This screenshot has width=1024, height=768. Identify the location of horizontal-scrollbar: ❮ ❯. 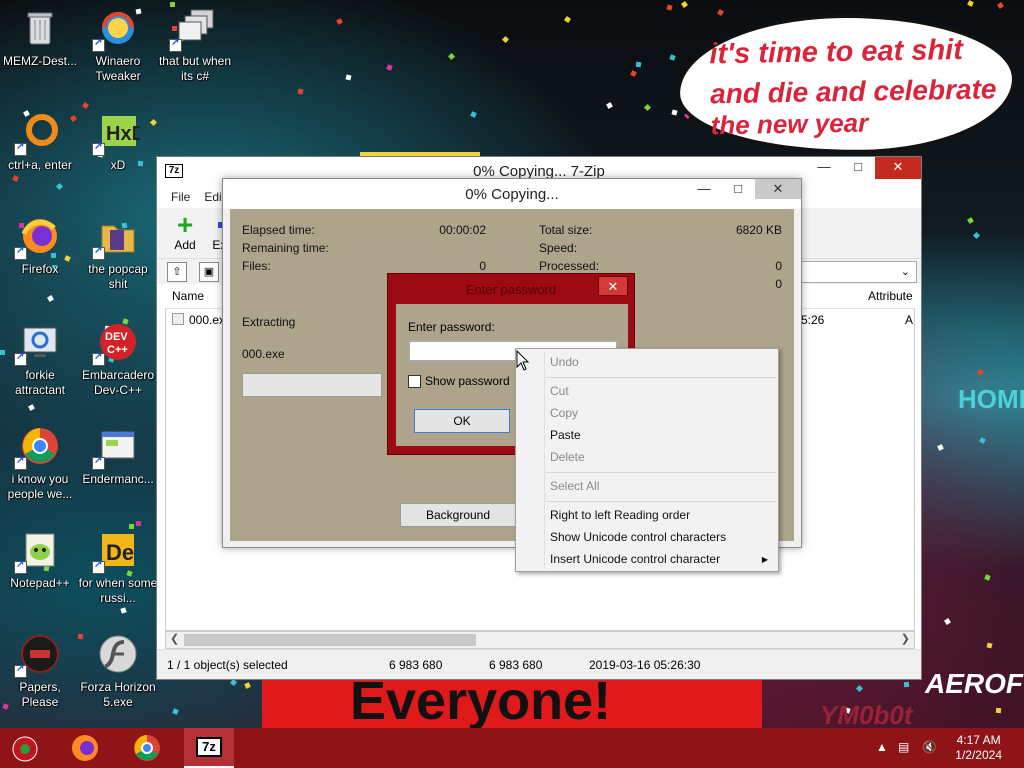
(540, 640).